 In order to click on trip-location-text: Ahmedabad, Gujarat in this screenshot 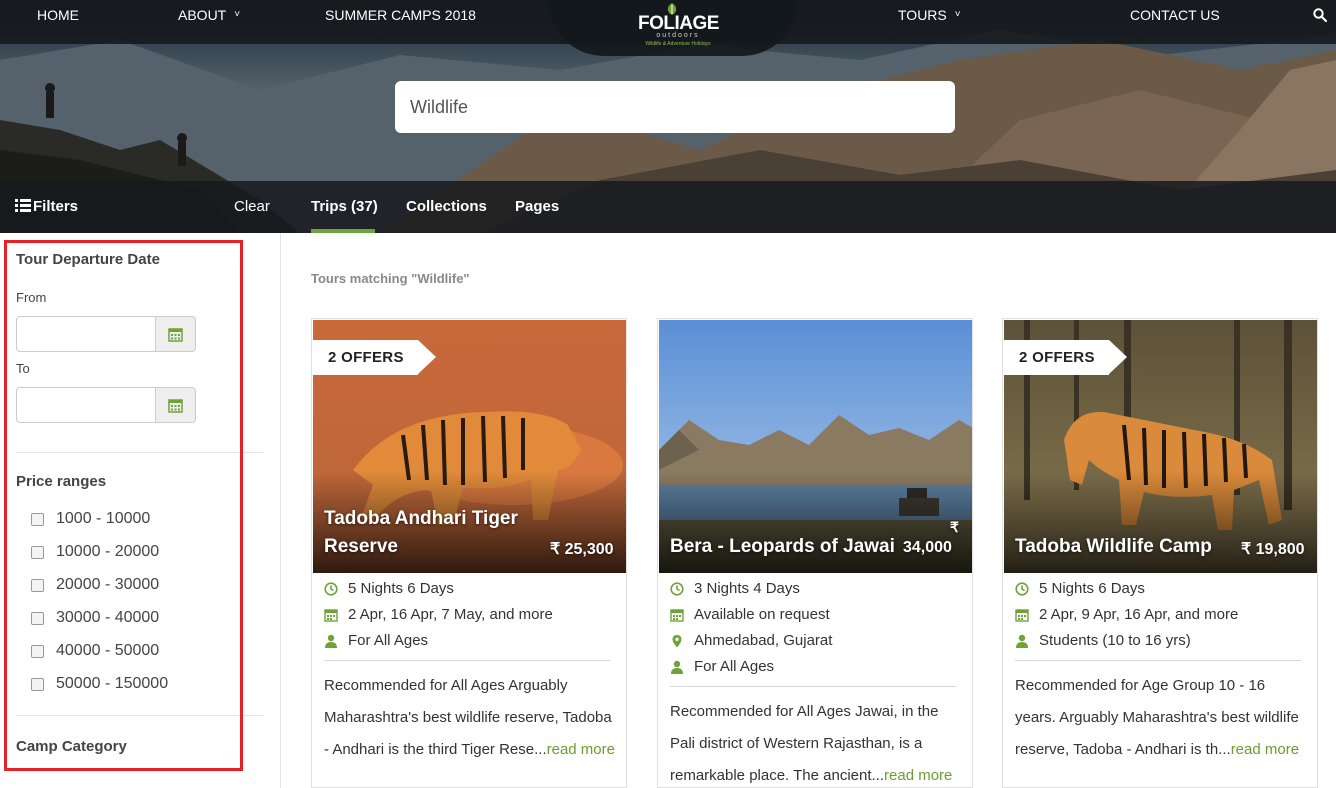, I will do `click(763, 640)`.